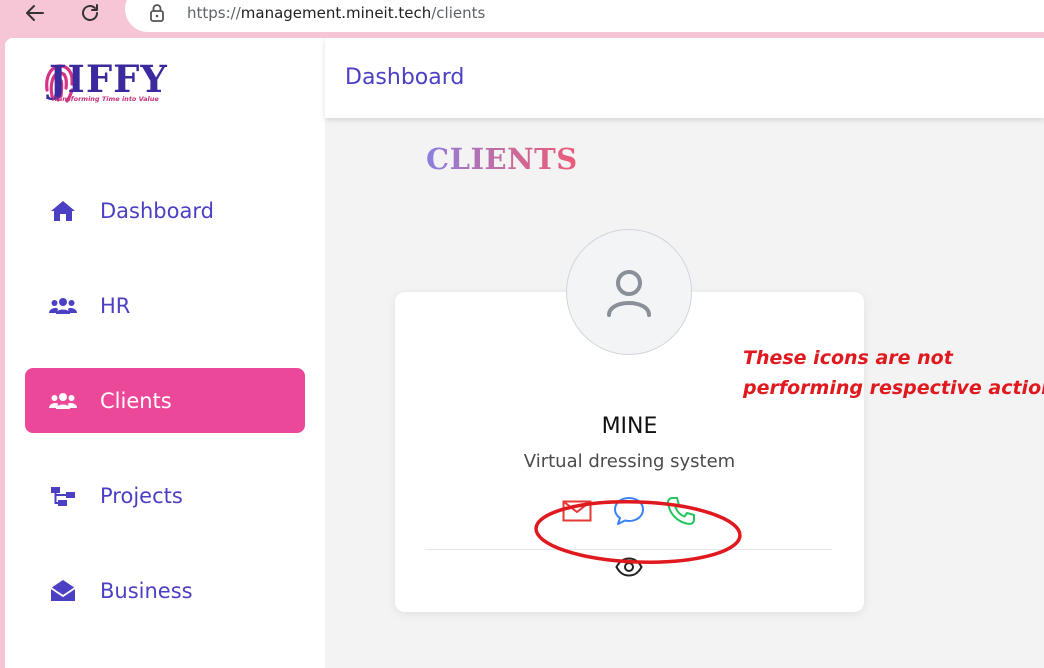 The height and width of the screenshot is (668, 1044). I want to click on back-button, so click(35, 13).